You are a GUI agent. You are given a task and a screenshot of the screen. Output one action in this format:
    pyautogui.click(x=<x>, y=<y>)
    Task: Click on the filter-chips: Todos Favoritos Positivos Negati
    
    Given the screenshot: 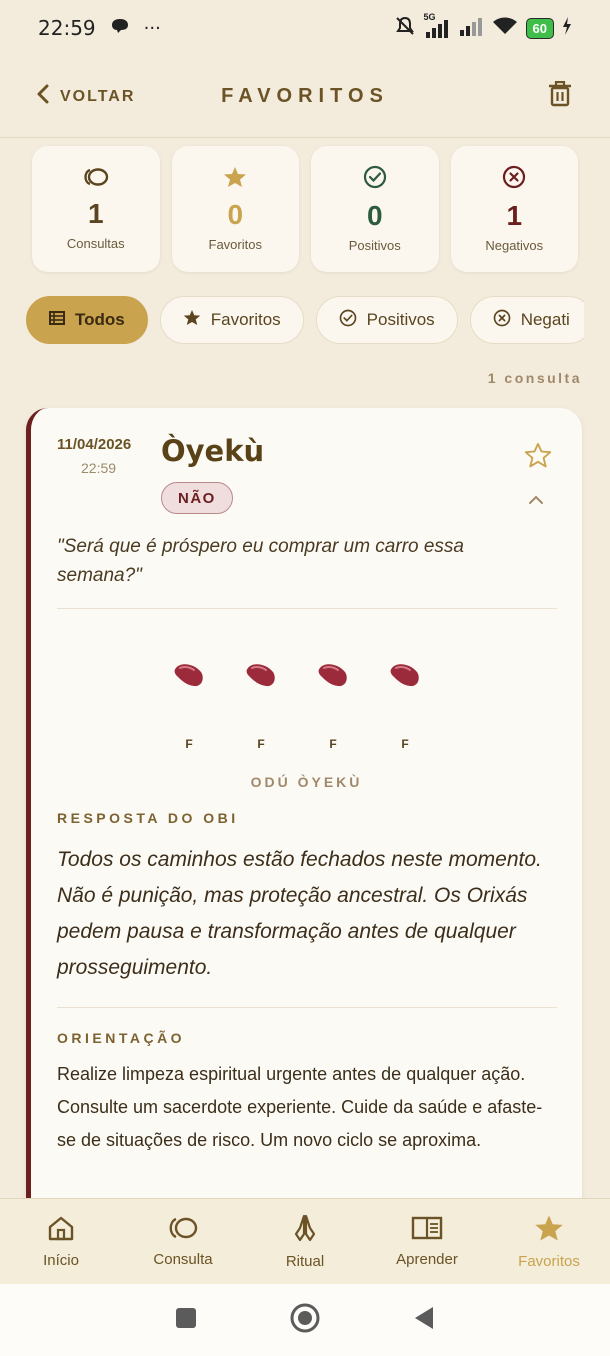 What is the action you would take?
    pyautogui.click(x=305, y=321)
    